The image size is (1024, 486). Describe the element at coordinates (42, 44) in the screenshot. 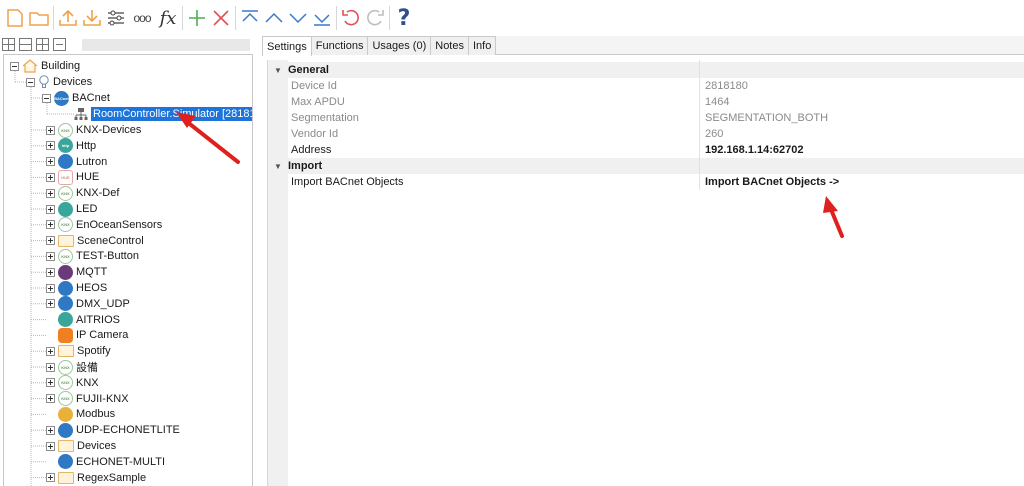

I see `expand-icon` at that location.